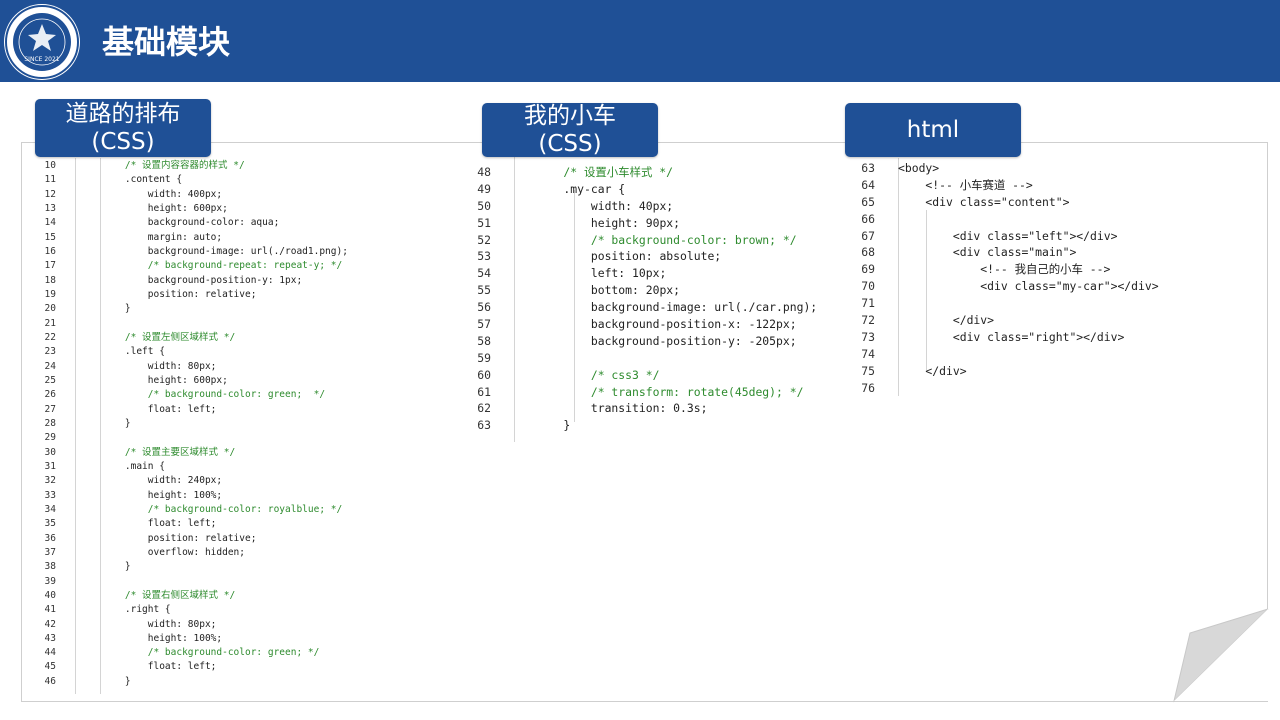  I want to click on line-number: 20, so click(50, 309).